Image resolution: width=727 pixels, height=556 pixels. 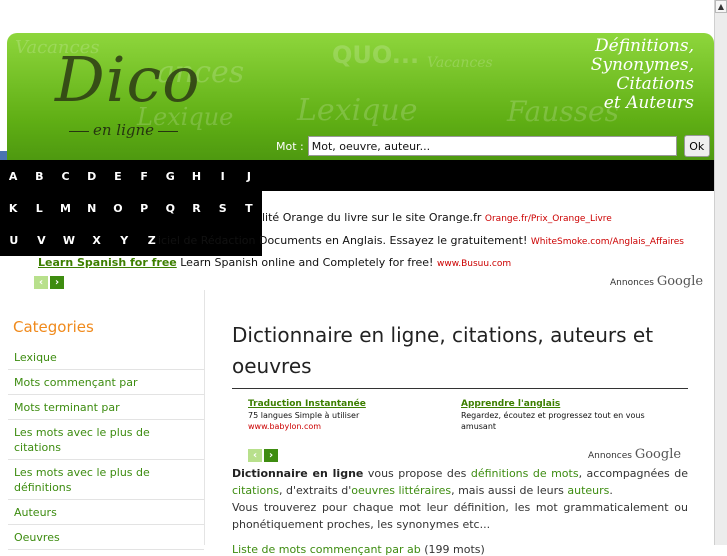 I want to click on sidebar-item-auteurs: Auteurs, so click(x=106, y=512).